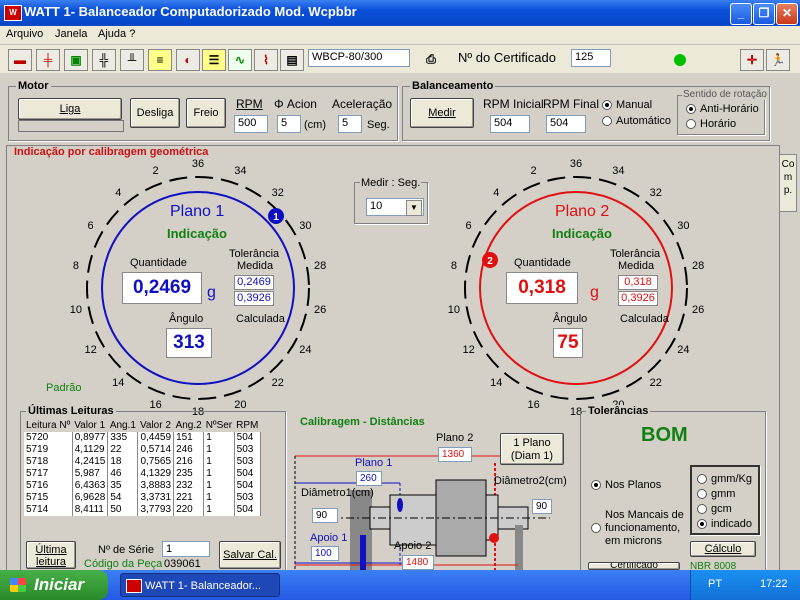  I want to click on windows-logo-icon, so click(18, 585).